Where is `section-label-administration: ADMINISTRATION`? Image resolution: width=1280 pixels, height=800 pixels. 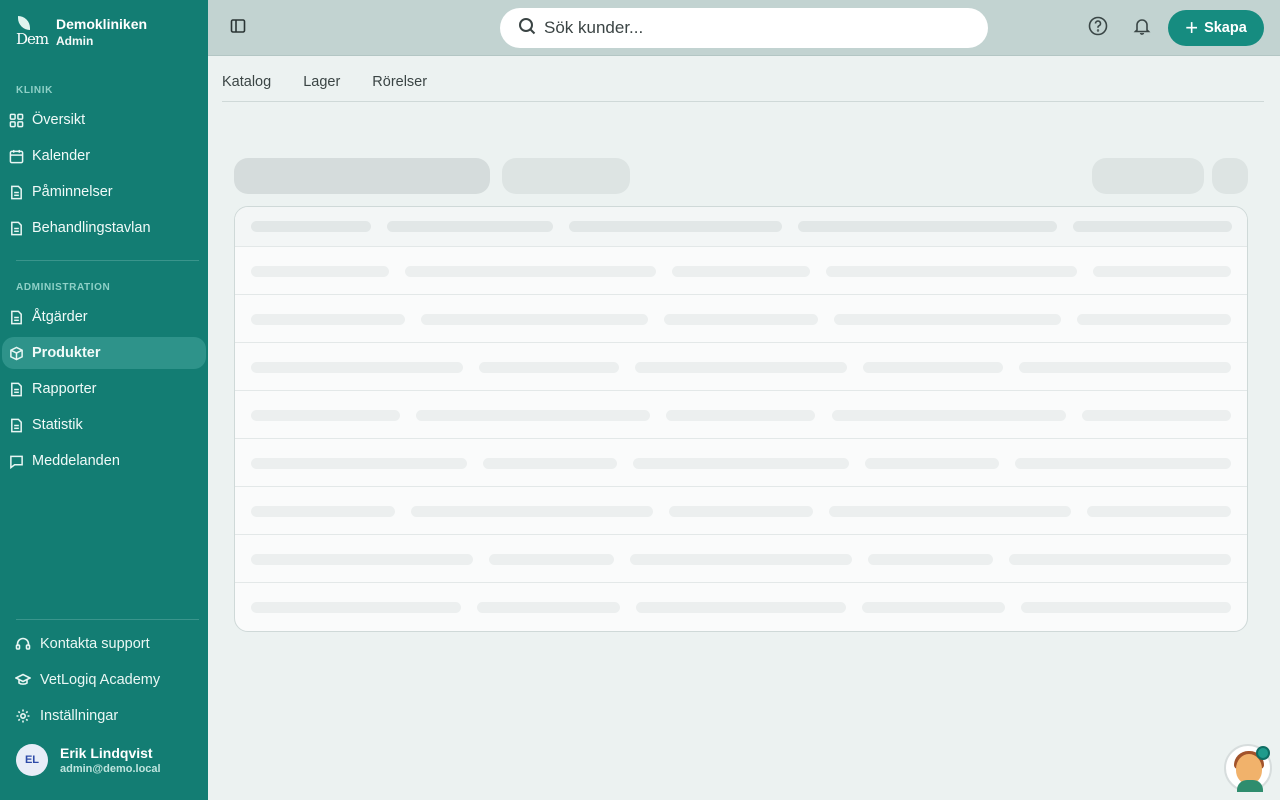 section-label-administration: ADMINISTRATION is located at coordinates (63, 287).